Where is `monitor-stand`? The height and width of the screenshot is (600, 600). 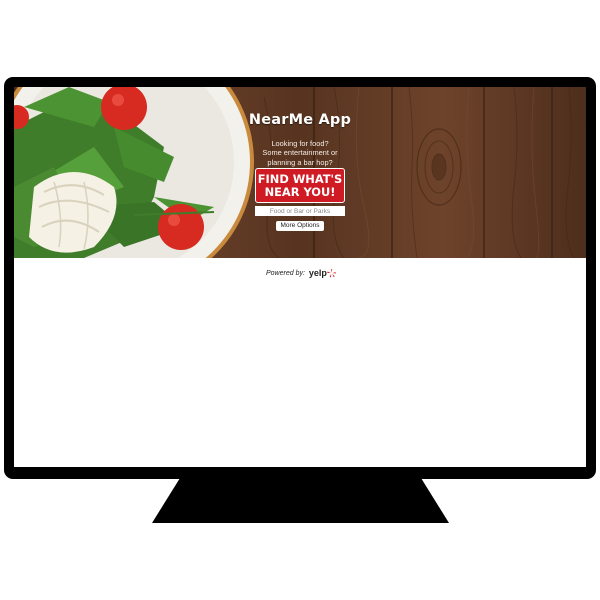 monitor-stand is located at coordinates (300, 500).